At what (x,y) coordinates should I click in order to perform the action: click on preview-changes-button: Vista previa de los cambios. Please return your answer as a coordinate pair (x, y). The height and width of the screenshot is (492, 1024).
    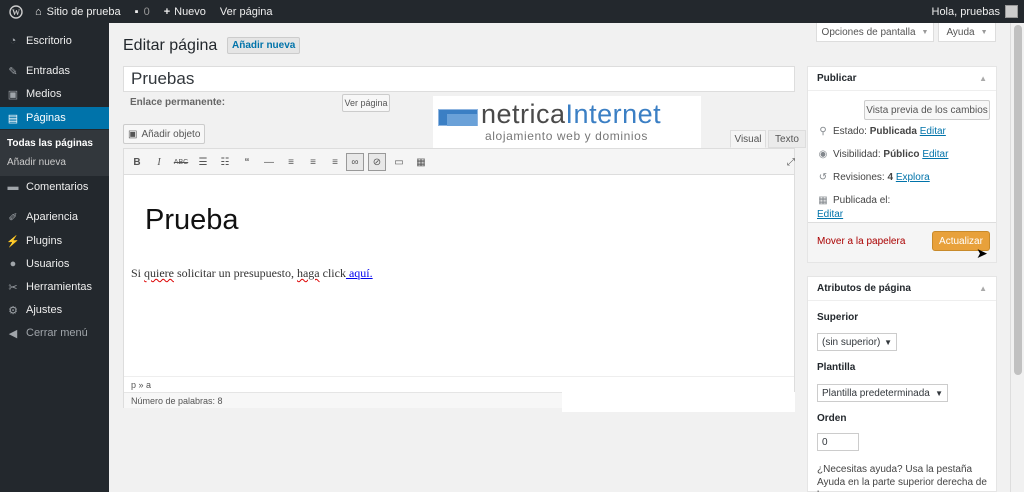
    Looking at the image, I should click on (927, 110).